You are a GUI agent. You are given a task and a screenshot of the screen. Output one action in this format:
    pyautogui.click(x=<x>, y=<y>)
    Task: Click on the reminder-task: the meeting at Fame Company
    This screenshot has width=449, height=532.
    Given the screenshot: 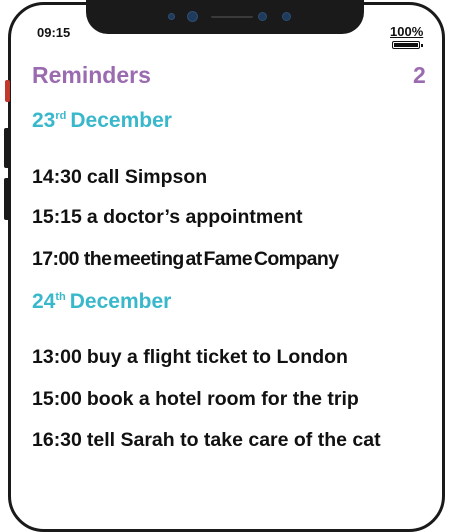 What is the action you would take?
    pyautogui.click(x=211, y=259)
    